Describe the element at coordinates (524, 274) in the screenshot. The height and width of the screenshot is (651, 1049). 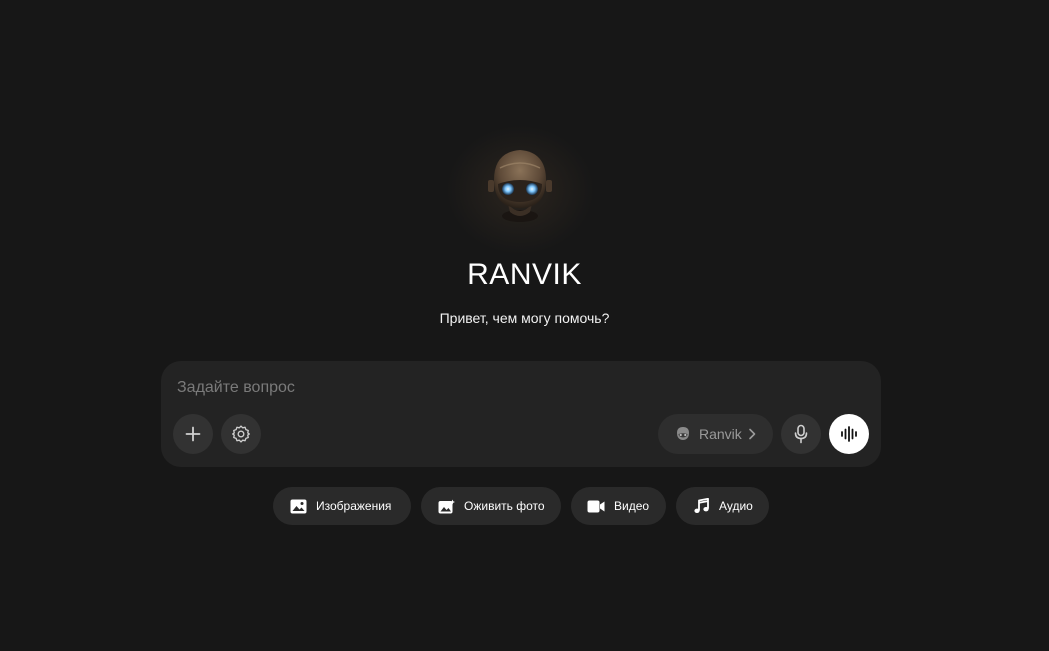
I see `assistant-name: RANVIK` at that location.